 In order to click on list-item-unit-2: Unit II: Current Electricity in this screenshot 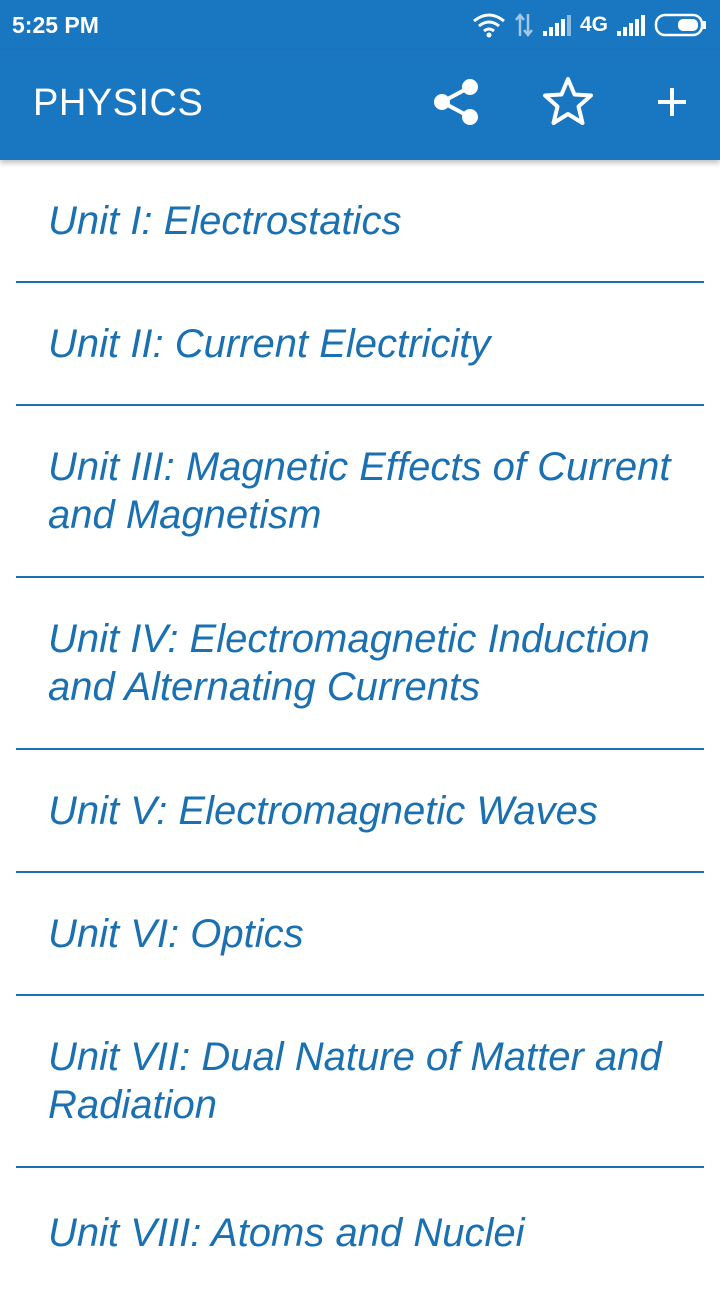, I will do `click(360, 344)`.